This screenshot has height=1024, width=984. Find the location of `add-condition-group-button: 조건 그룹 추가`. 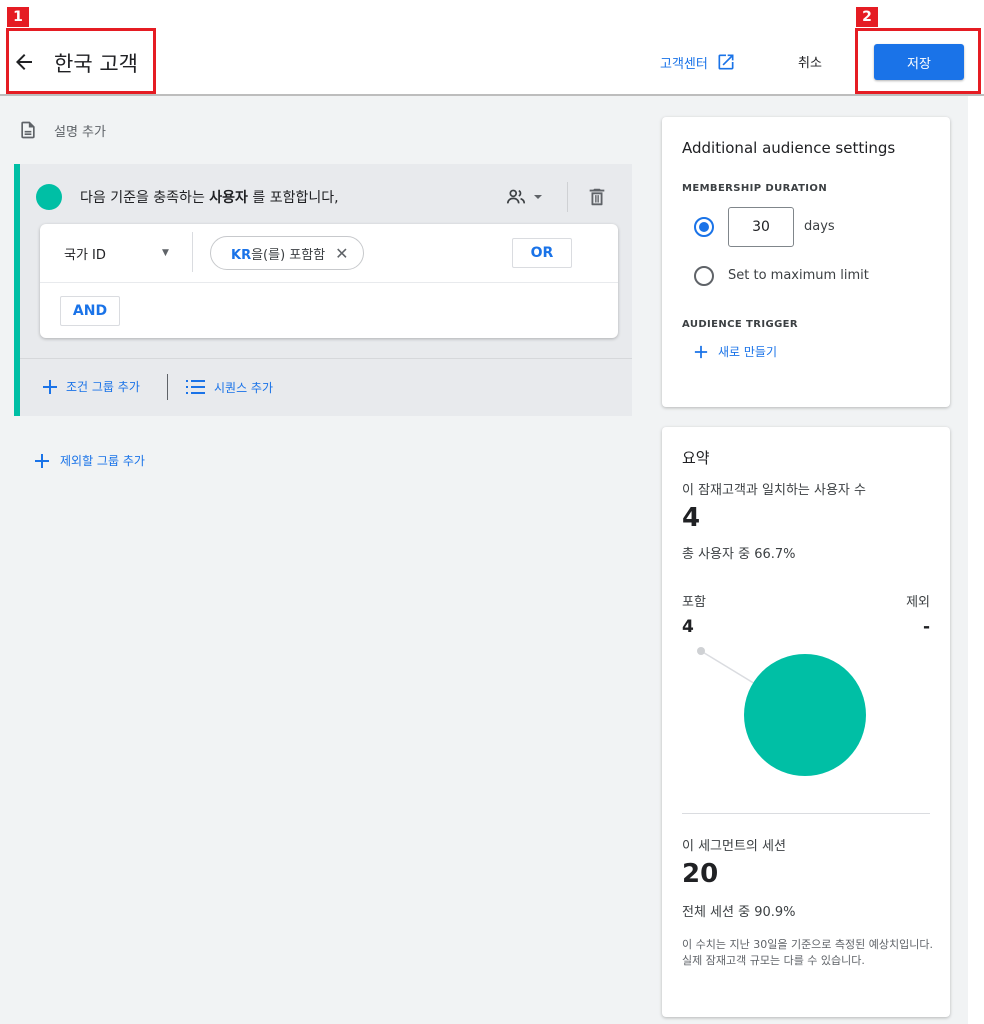

add-condition-group-button: 조건 그룹 추가 is located at coordinates (91, 386).